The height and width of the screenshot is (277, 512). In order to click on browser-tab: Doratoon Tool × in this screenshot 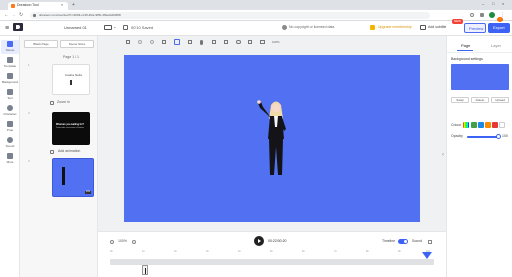, I will do `click(38, 6)`.